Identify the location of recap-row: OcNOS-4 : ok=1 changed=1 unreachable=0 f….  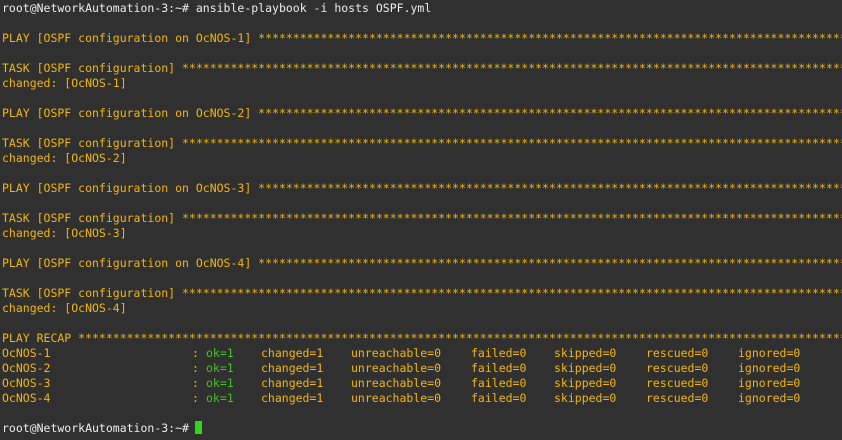
(422, 398).